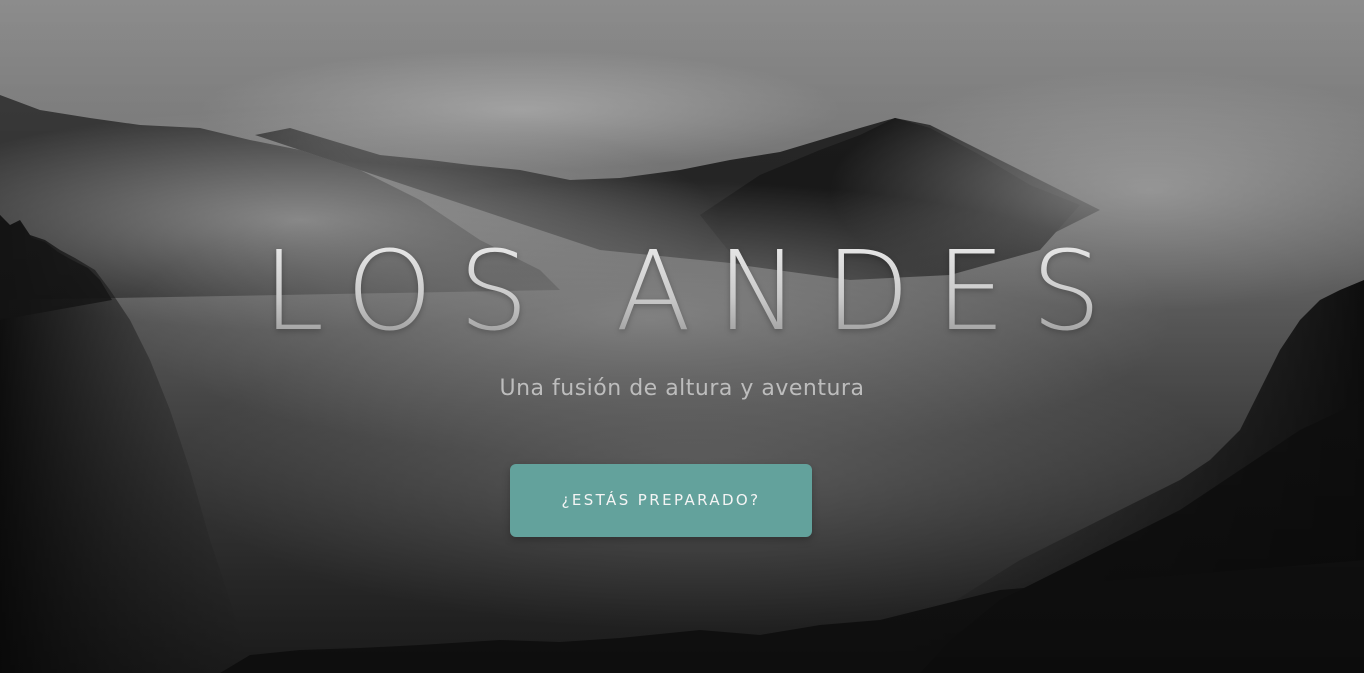 This screenshot has height=673, width=1364. What do you see at coordinates (661, 500) in the screenshot?
I see `are-you-ready-button: ¿ESTÁS PREPARADO?` at bounding box center [661, 500].